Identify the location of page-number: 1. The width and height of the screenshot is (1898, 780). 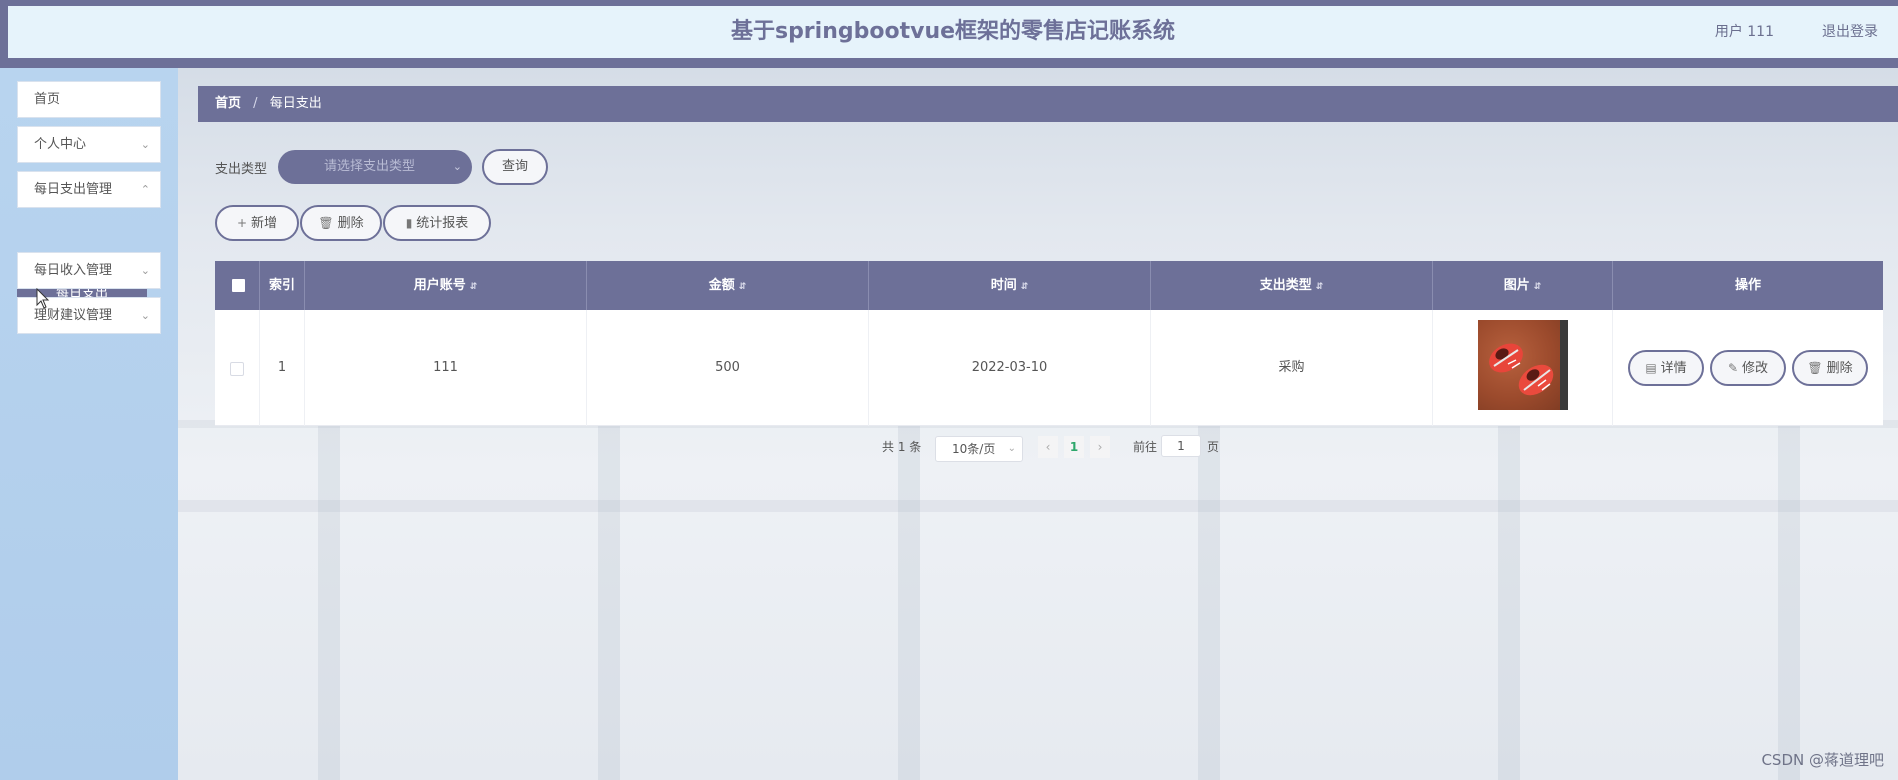
(1074, 447).